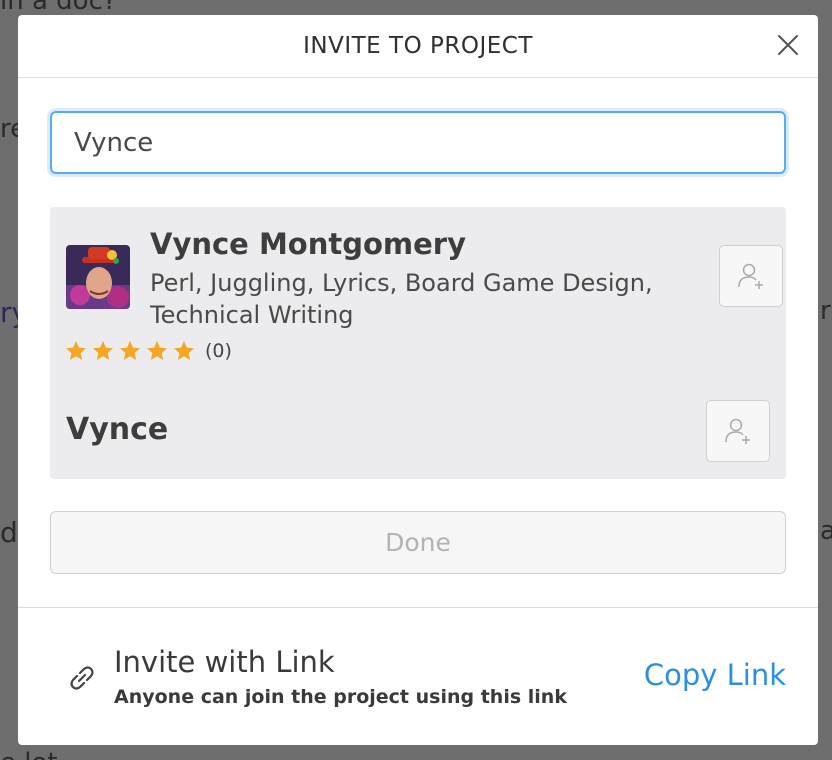 The image size is (832, 760). Describe the element at coordinates (82, 678) in the screenshot. I see `link-icon` at that location.